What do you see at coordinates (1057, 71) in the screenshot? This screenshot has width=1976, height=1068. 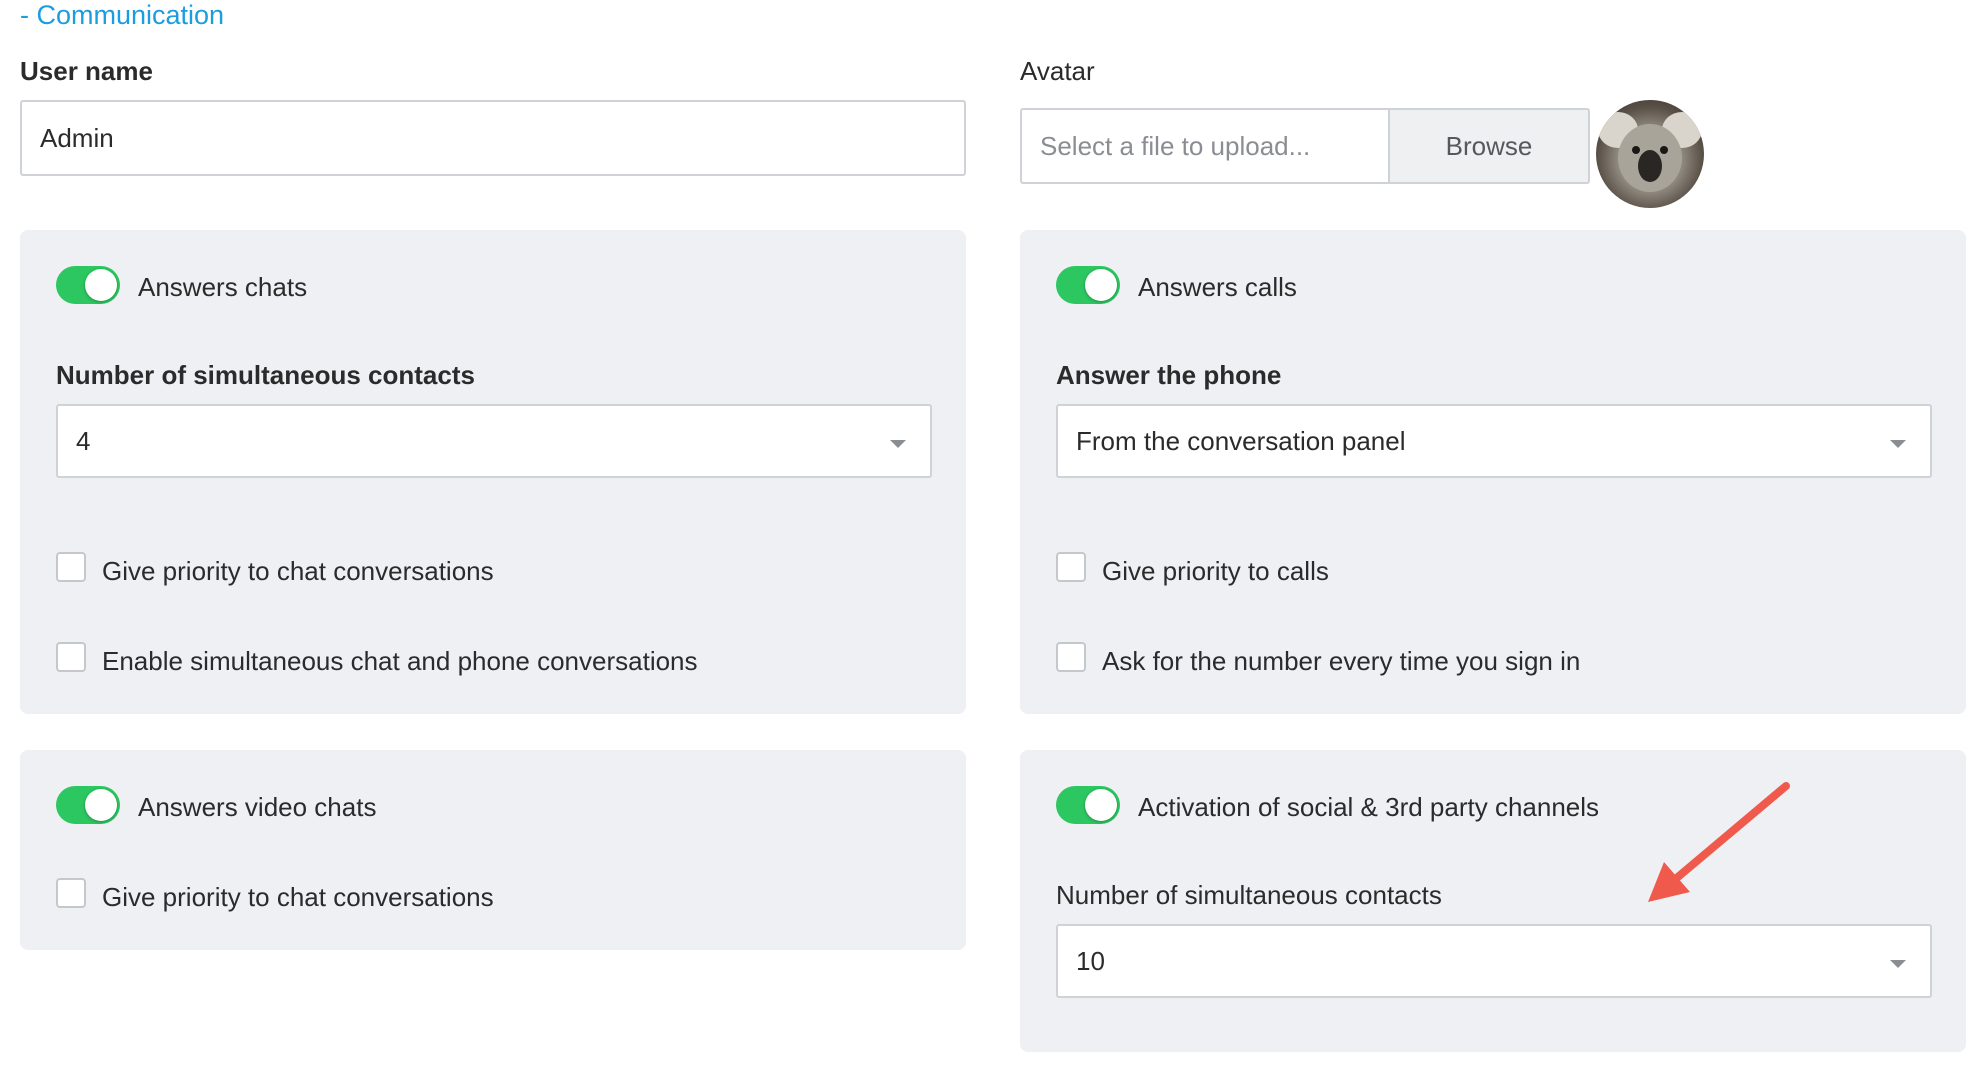 I see `avatar-label: Avatar` at bounding box center [1057, 71].